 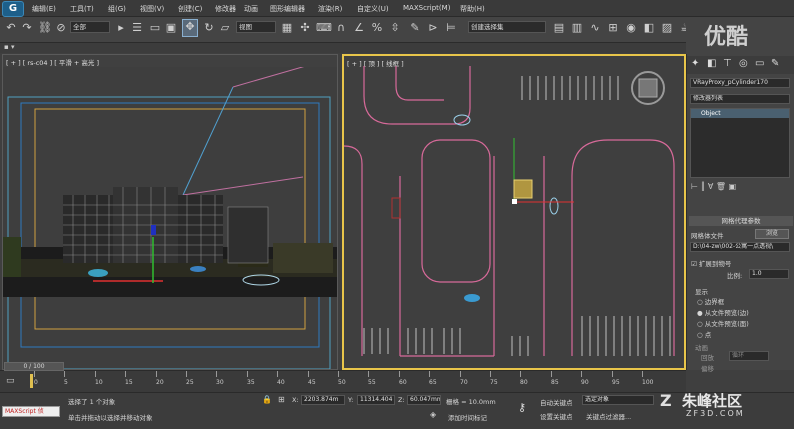 What do you see at coordinates (44, 9) in the screenshot?
I see `menu-edit: 编辑(E)` at bounding box center [44, 9].